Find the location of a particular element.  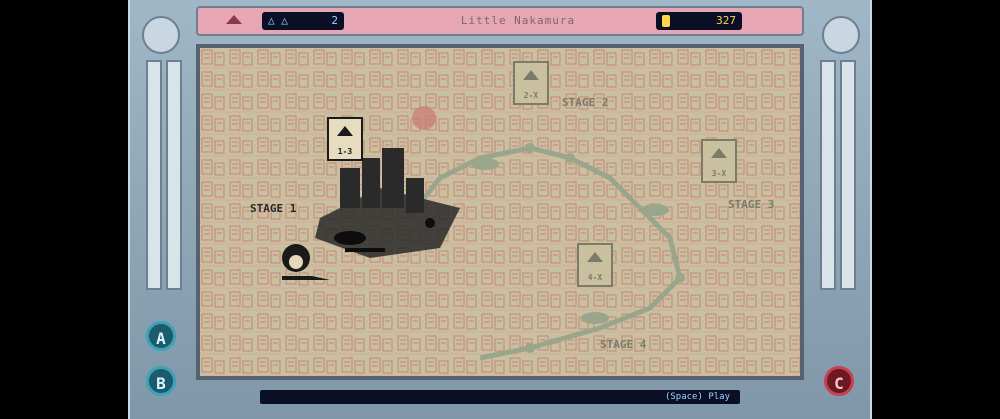

coin-value: 327 is located at coordinates (726, 20).